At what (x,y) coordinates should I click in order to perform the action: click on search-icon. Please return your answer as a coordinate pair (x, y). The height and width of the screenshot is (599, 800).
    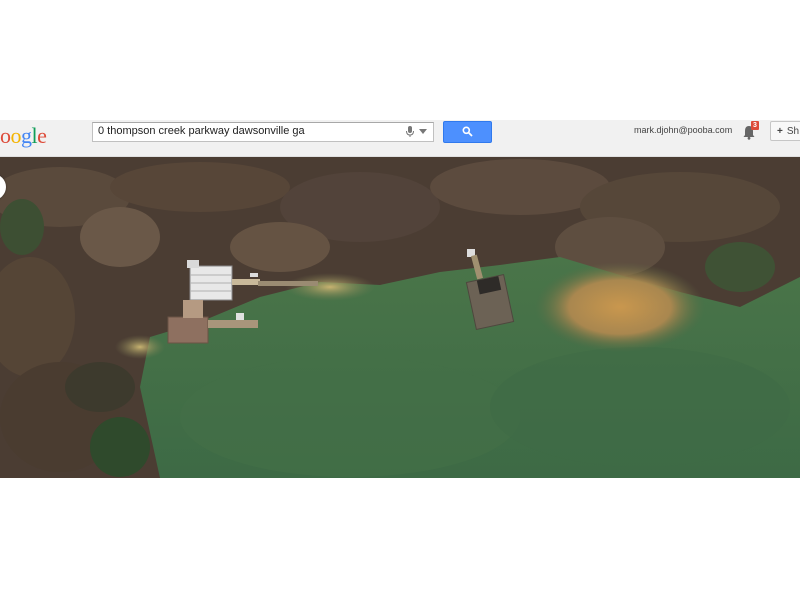
    Looking at the image, I should click on (467, 131).